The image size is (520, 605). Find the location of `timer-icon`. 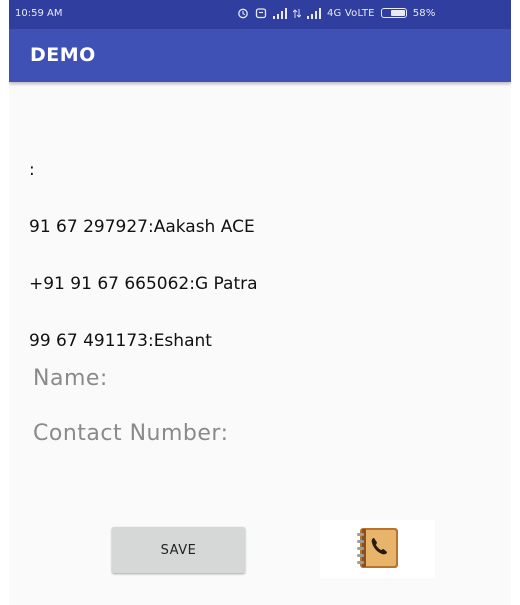

timer-icon is located at coordinates (261, 13).